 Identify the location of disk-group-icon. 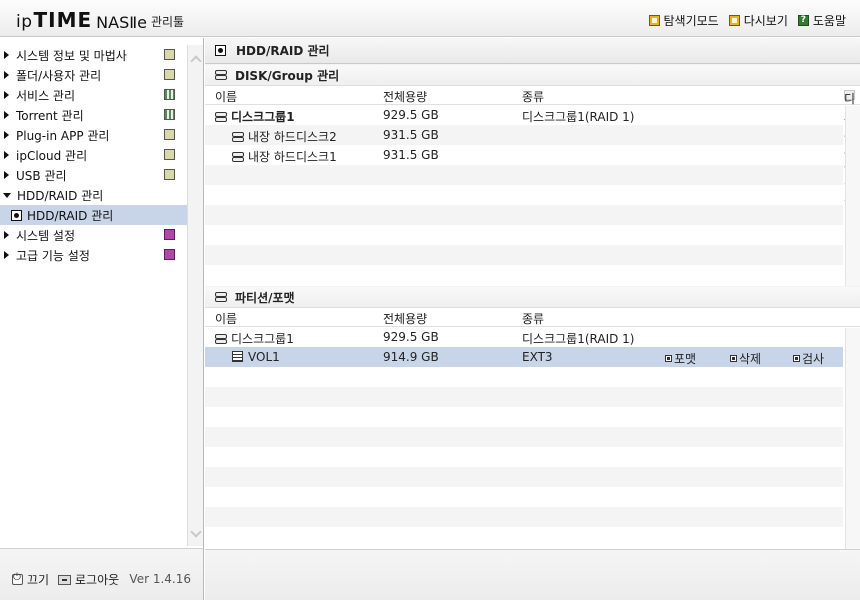
(221, 117).